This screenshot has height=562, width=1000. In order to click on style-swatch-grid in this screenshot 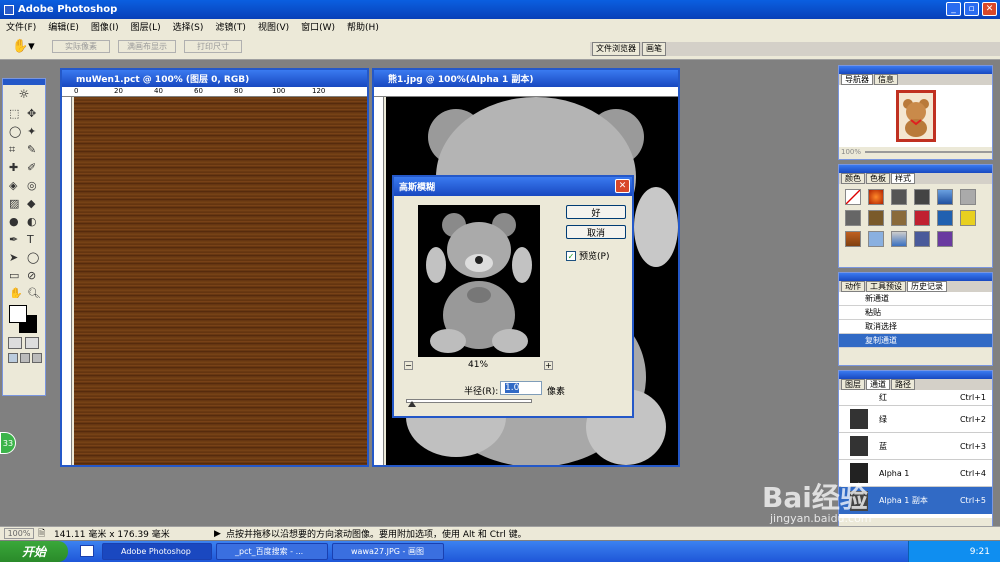, I will do `click(915, 218)`.